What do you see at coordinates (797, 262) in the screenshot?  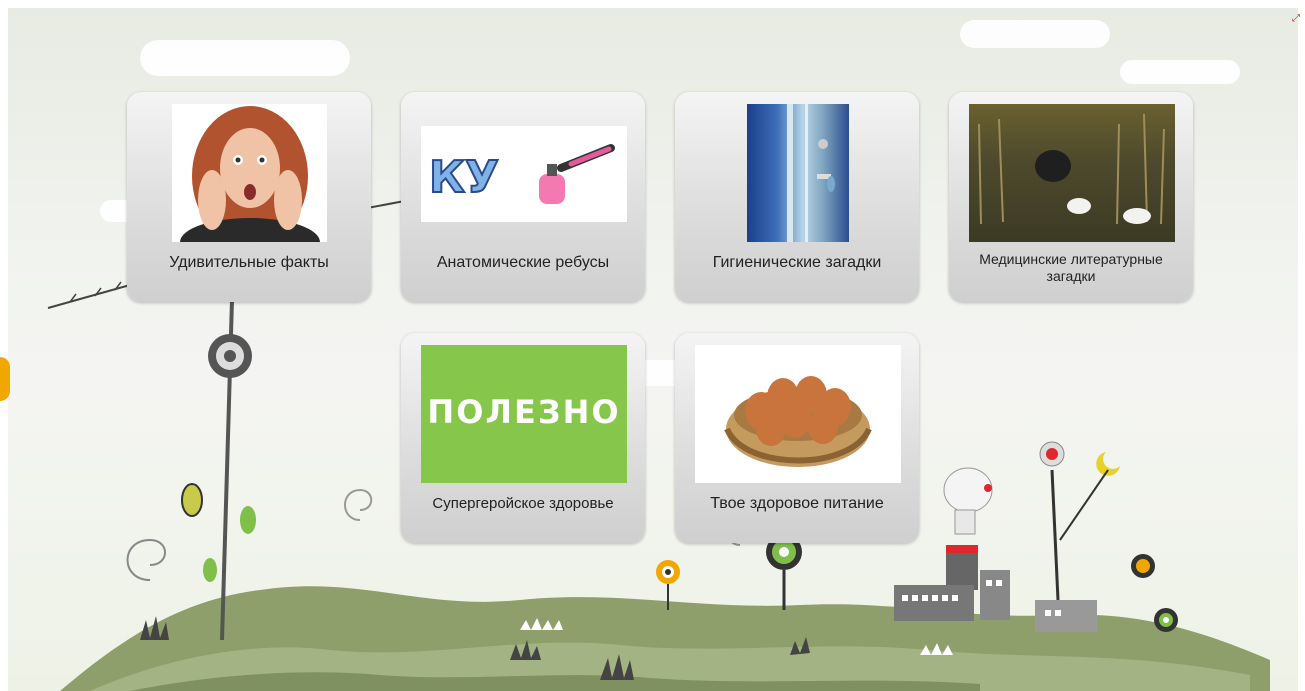 I see `tile-label: Гигиенические загадки` at bounding box center [797, 262].